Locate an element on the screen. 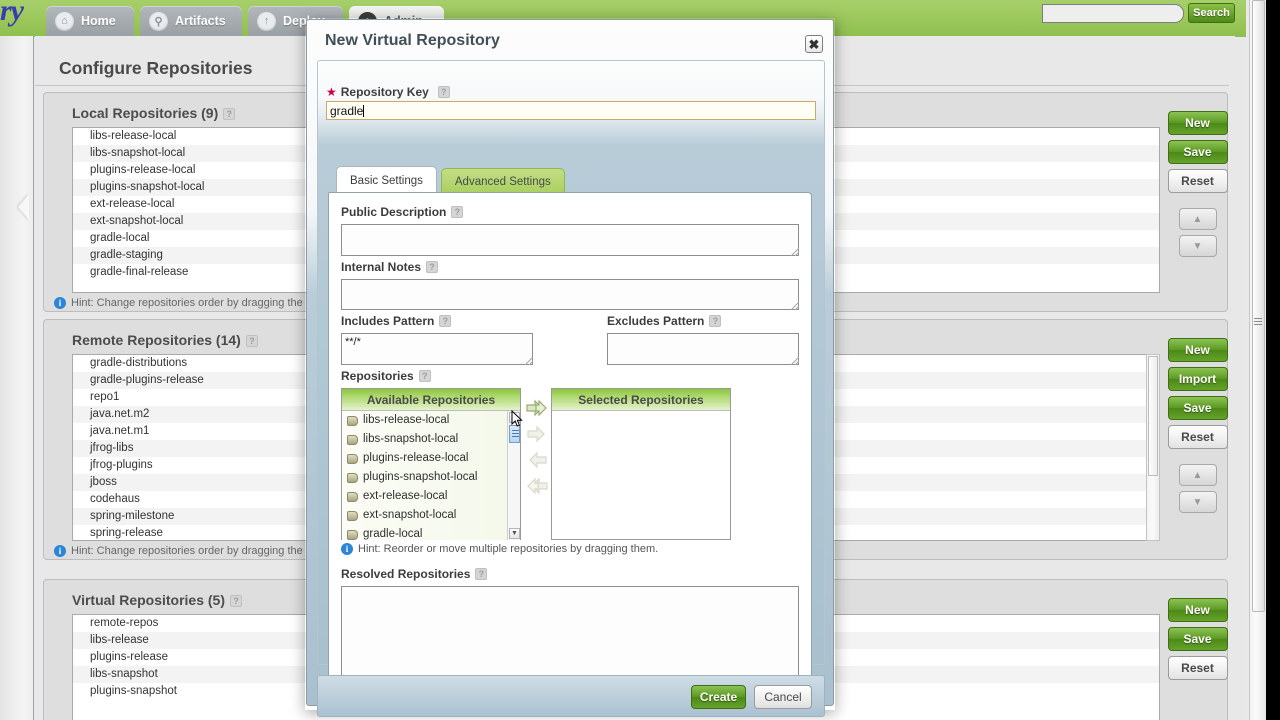 This screenshot has width=1280, height=720. public-description-input is located at coordinates (570, 240).